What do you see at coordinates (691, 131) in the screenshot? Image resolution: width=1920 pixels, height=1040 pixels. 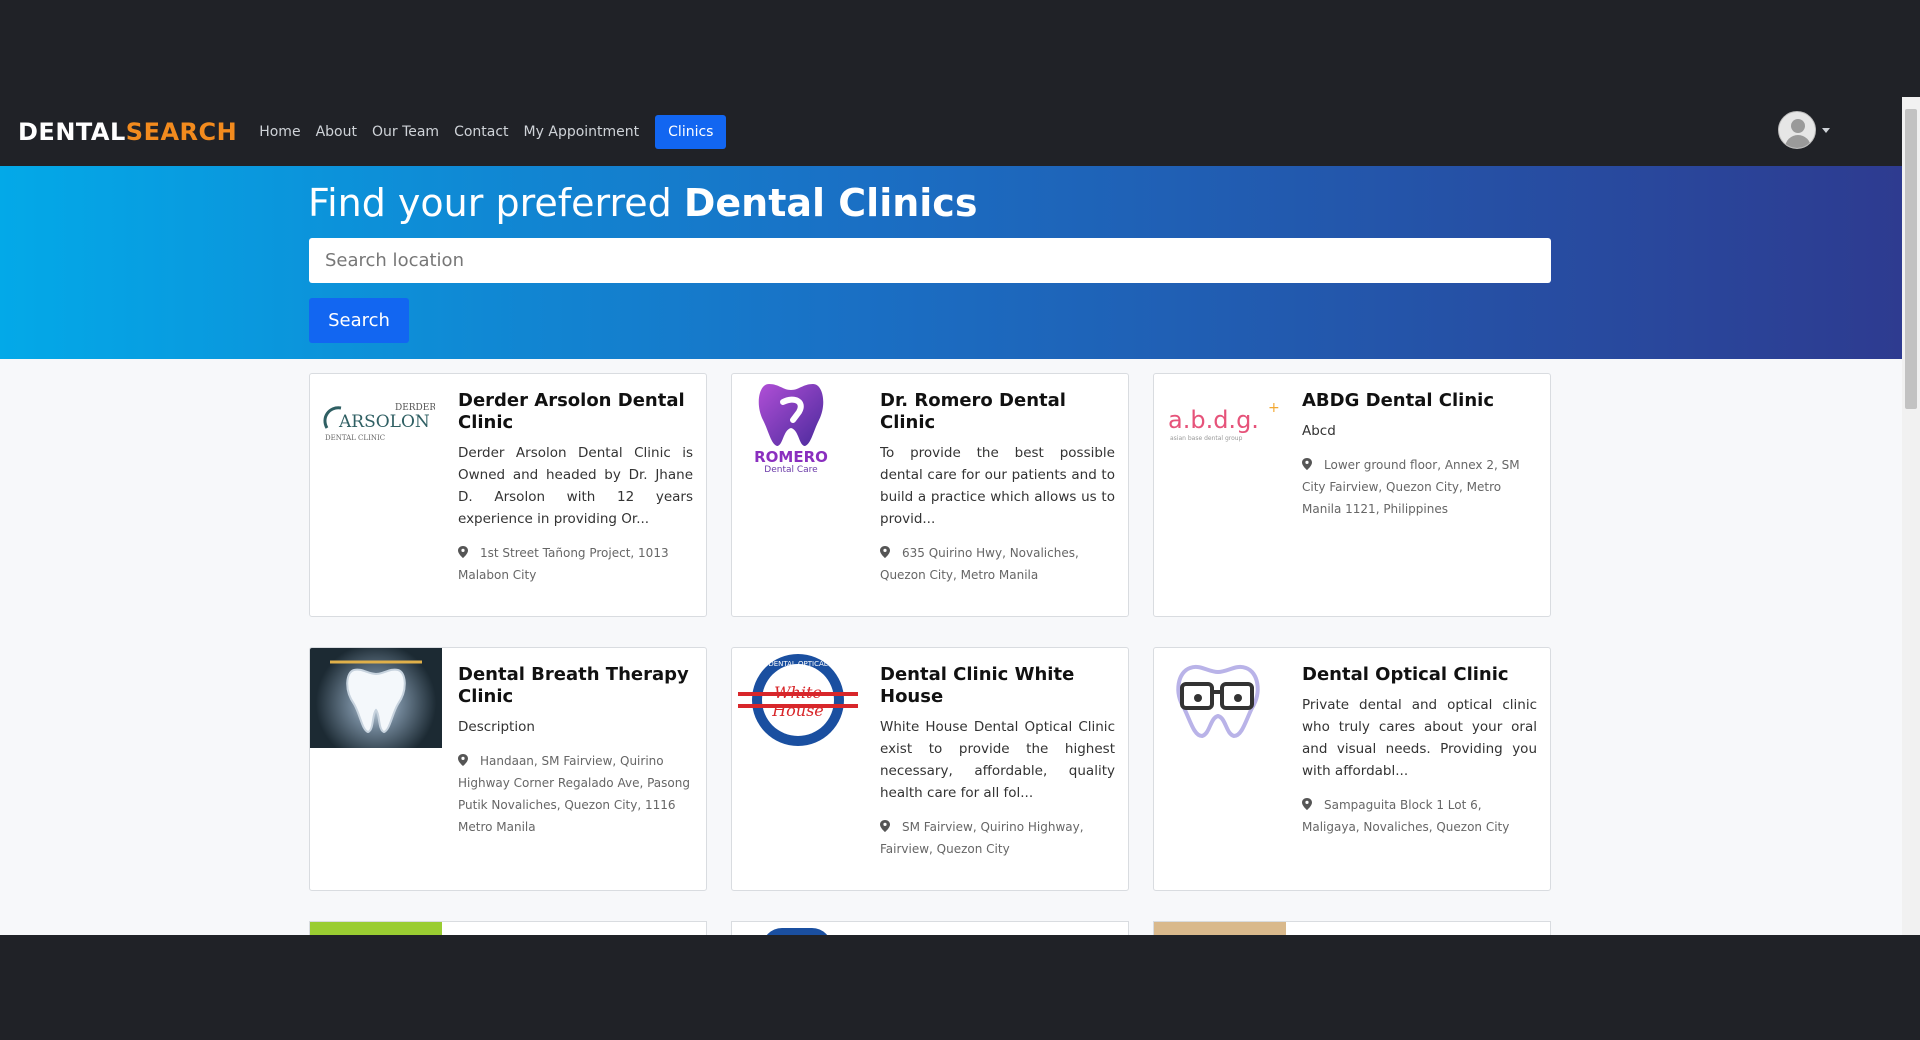 I see `nav-clinics: Clinics` at bounding box center [691, 131].